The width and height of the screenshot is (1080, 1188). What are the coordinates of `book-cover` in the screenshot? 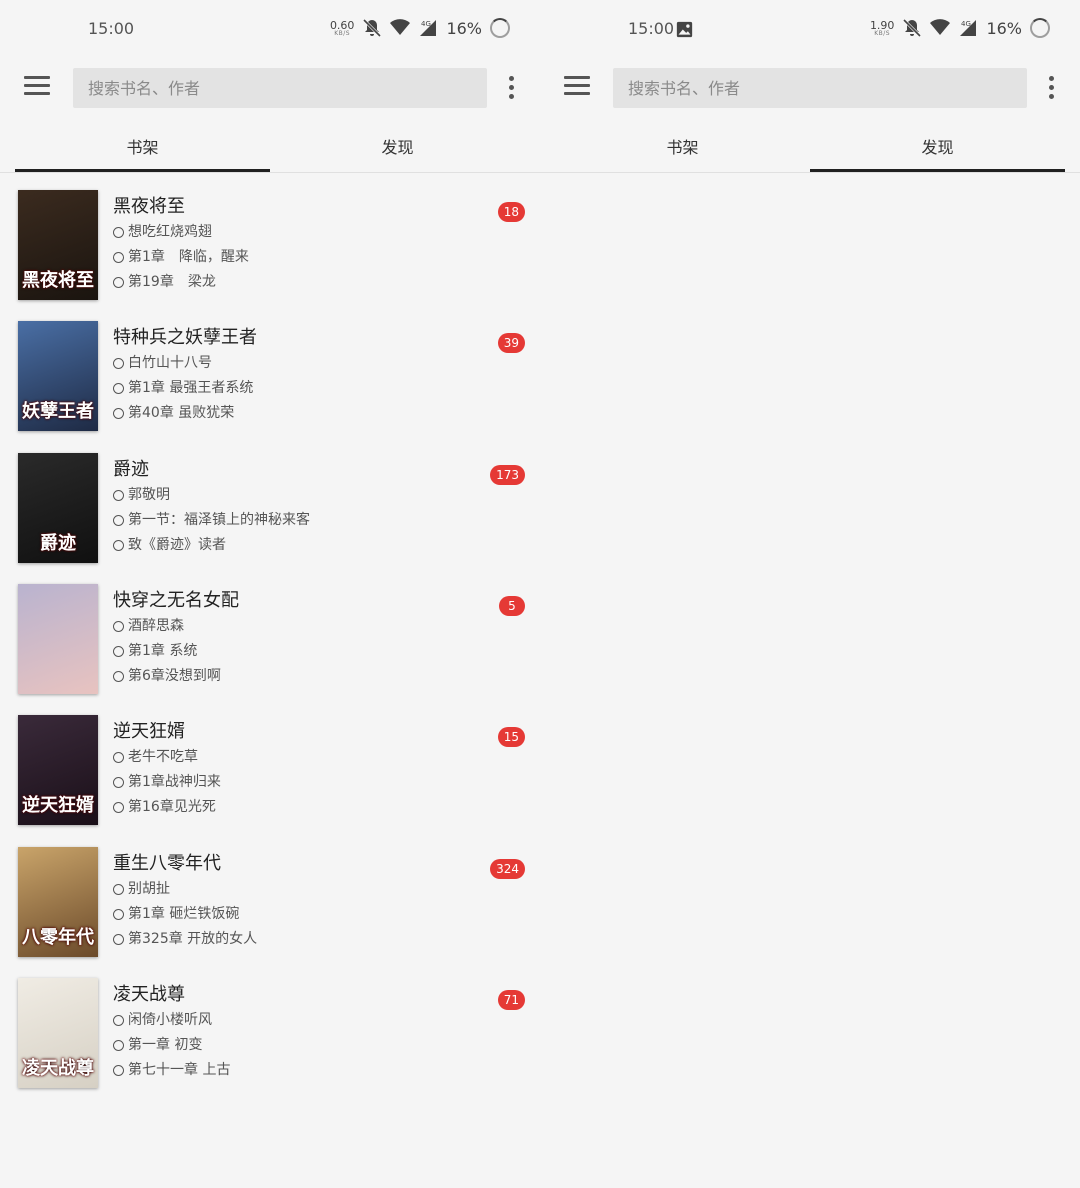 It's located at (58, 638).